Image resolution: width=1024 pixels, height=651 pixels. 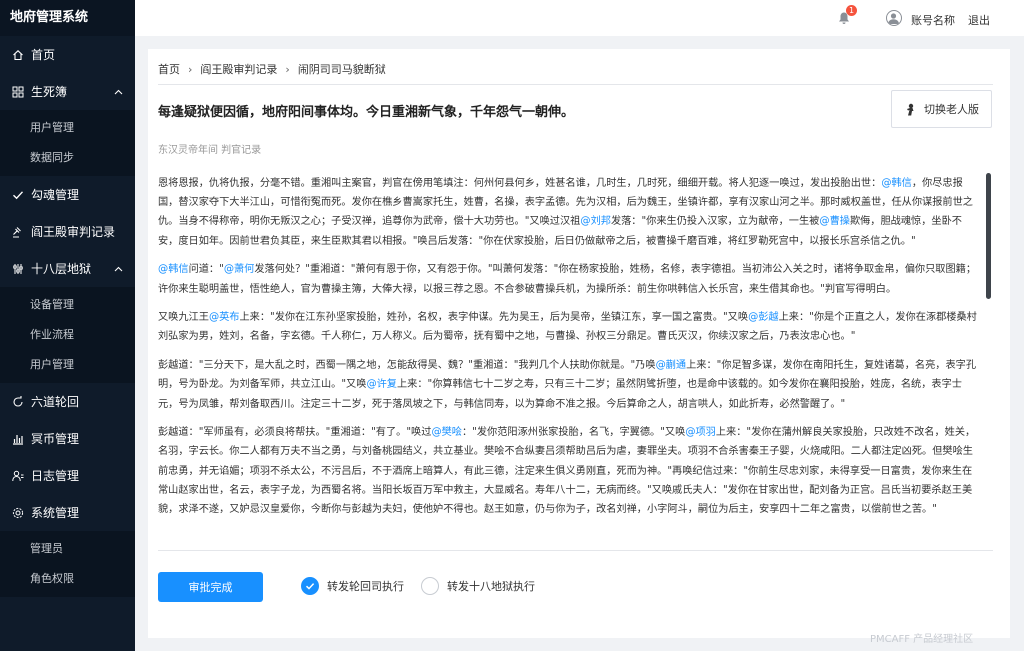 What do you see at coordinates (988, 236) in the screenshot?
I see `content-scrollbar` at bounding box center [988, 236].